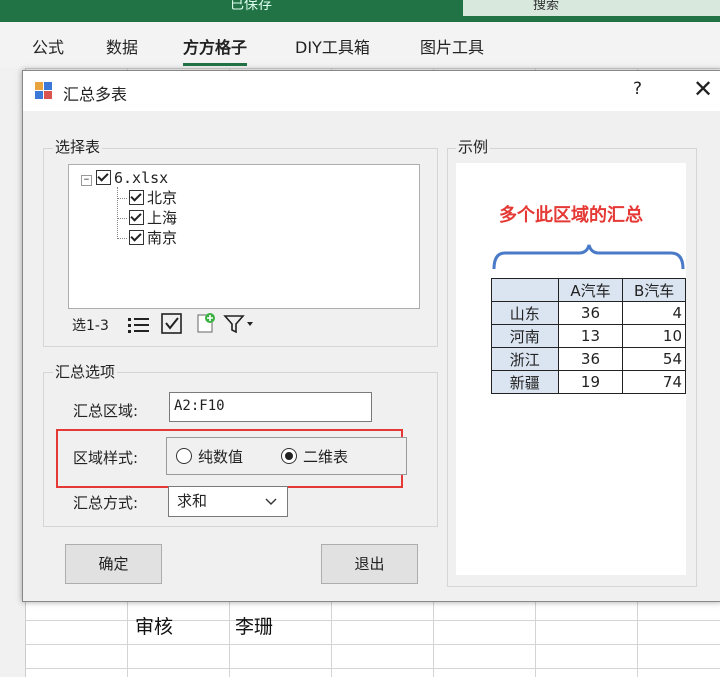 The width and height of the screenshot is (720, 677). I want to click on chevron-down-icon, so click(271, 502).